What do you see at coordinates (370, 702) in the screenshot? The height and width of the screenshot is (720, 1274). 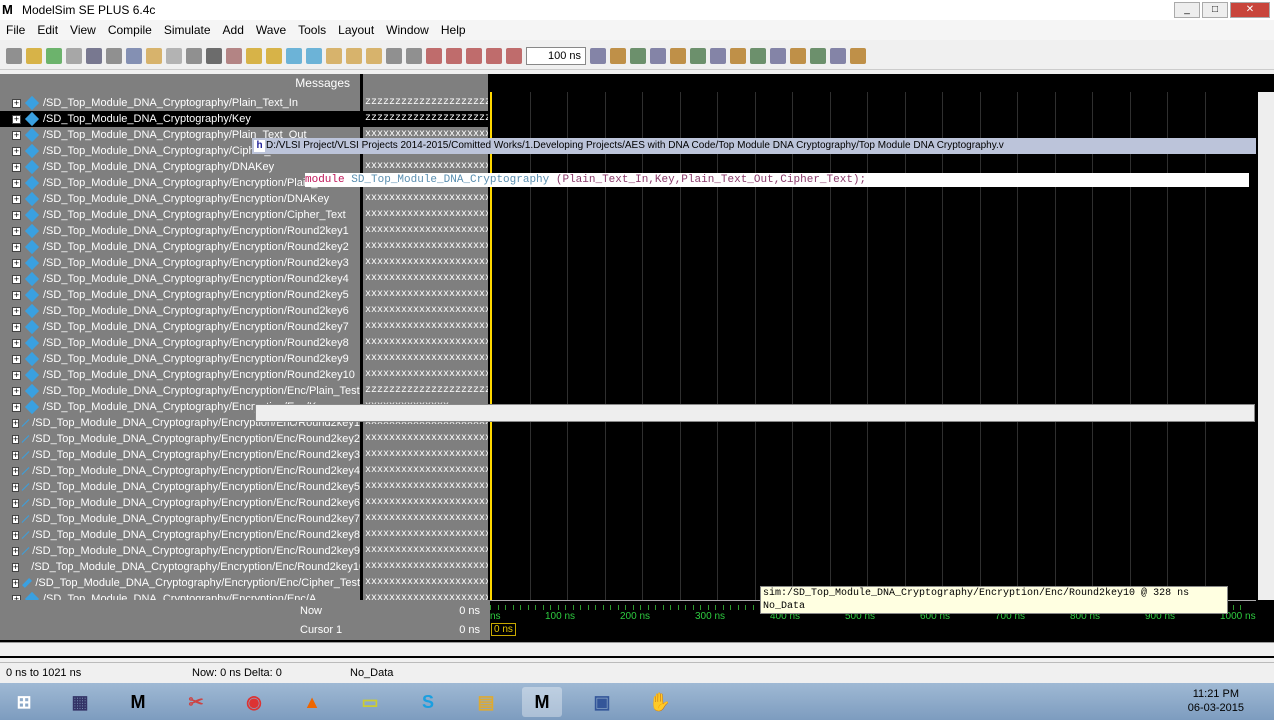 I see `folder-icon: ▭` at bounding box center [370, 702].